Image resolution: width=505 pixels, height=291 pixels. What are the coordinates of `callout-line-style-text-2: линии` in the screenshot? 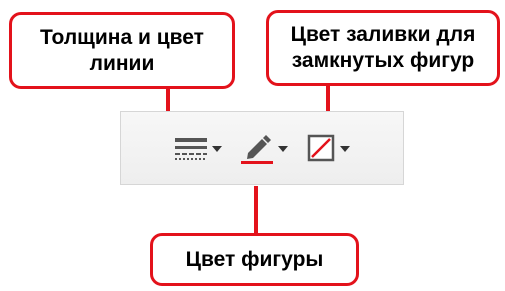 It's located at (122, 63).